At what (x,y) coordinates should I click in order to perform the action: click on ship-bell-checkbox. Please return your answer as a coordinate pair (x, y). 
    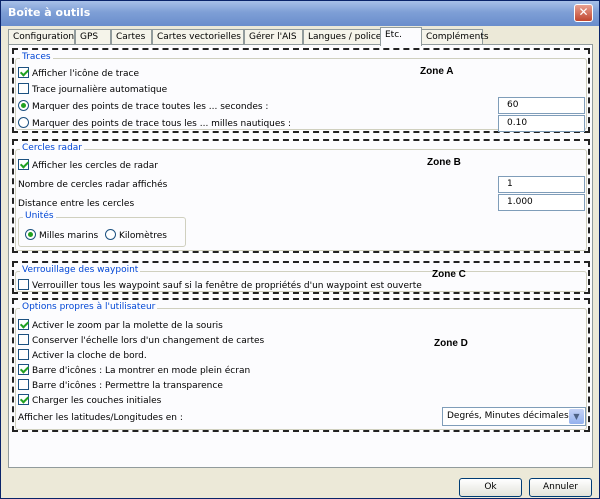
    Looking at the image, I should click on (23, 354).